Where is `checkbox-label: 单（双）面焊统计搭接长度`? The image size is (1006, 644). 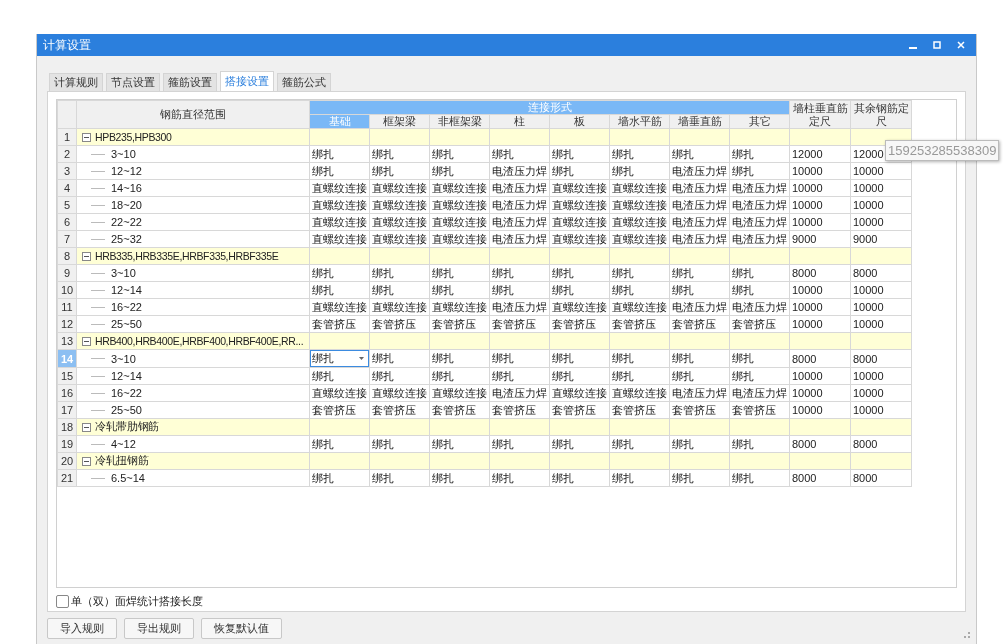
checkbox-label: 单（双）面焊统计搭接长度 is located at coordinates (137, 601).